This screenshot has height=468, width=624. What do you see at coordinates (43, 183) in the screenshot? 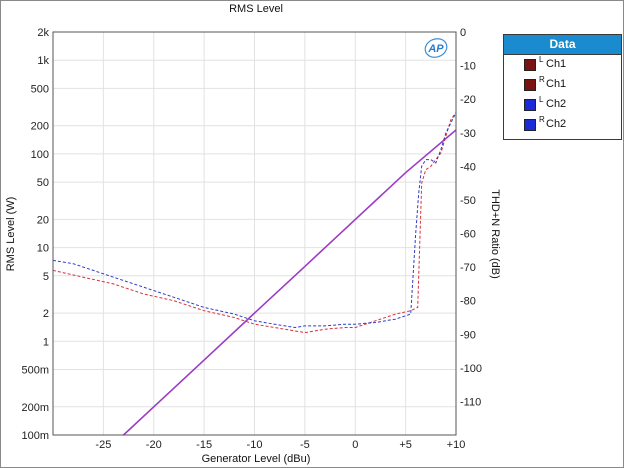
I see `y-tick-label: 50` at bounding box center [43, 183].